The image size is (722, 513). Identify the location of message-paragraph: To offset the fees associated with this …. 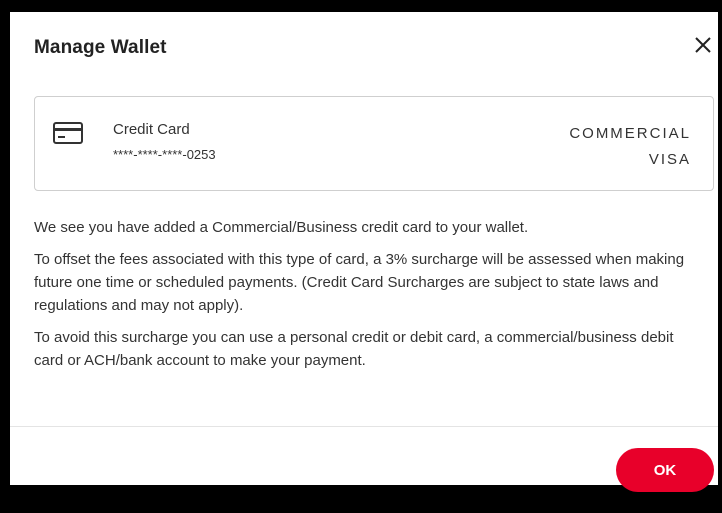
(359, 282).